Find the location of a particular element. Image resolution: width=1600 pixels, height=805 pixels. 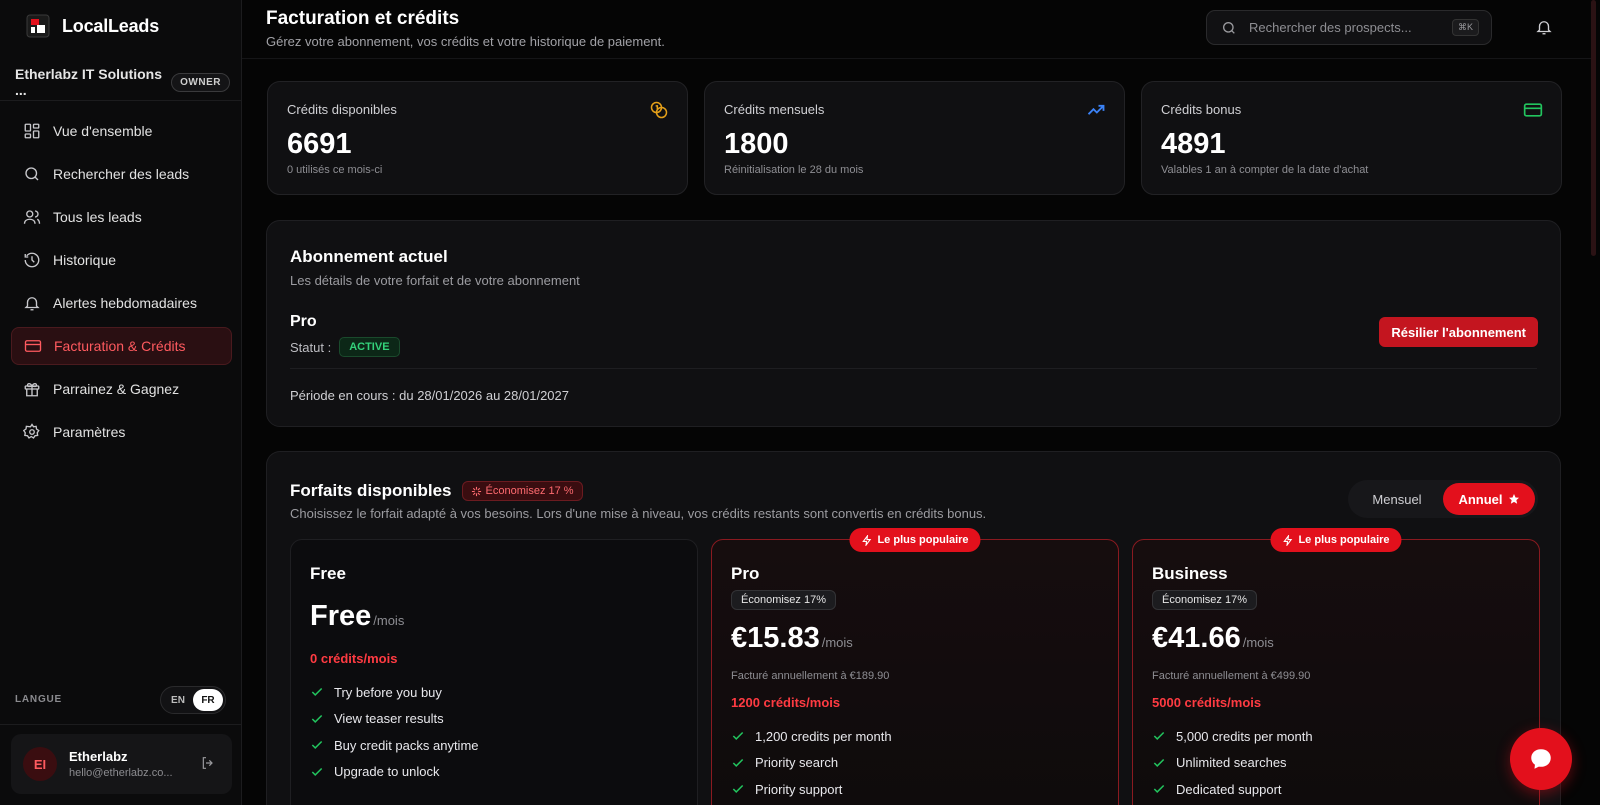

app-logo: LocalLeads is located at coordinates (92, 26).